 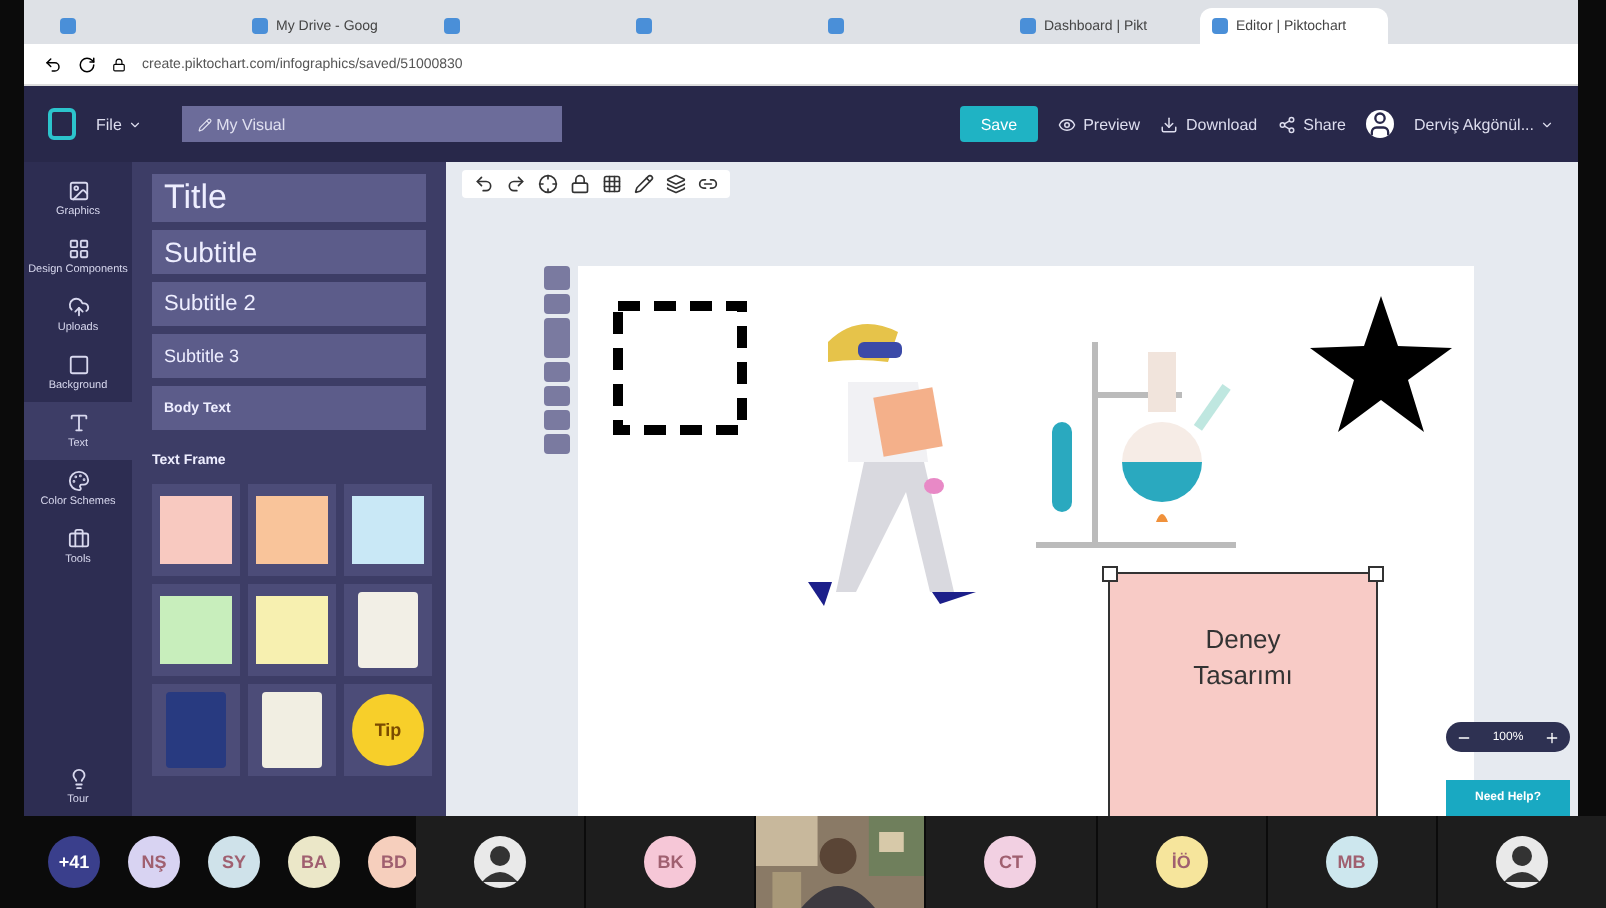 What do you see at coordinates (1099, 124) in the screenshot?
I see `preview-button: Preview` at bounding box center [1099, 124].